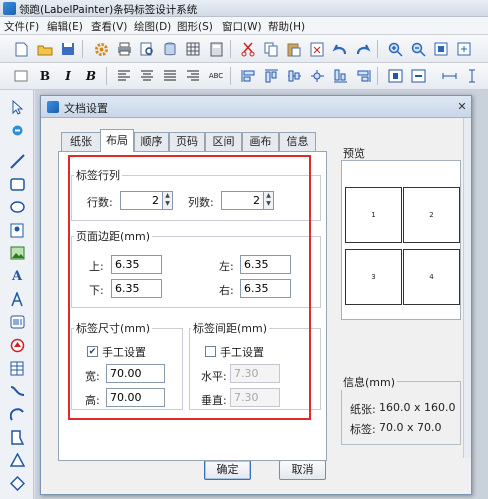 The height and width of the screenshot is (499, 488). Describe the element at coordinates (265, 288) in the screenshot. I see `margin-right-input` at that location.